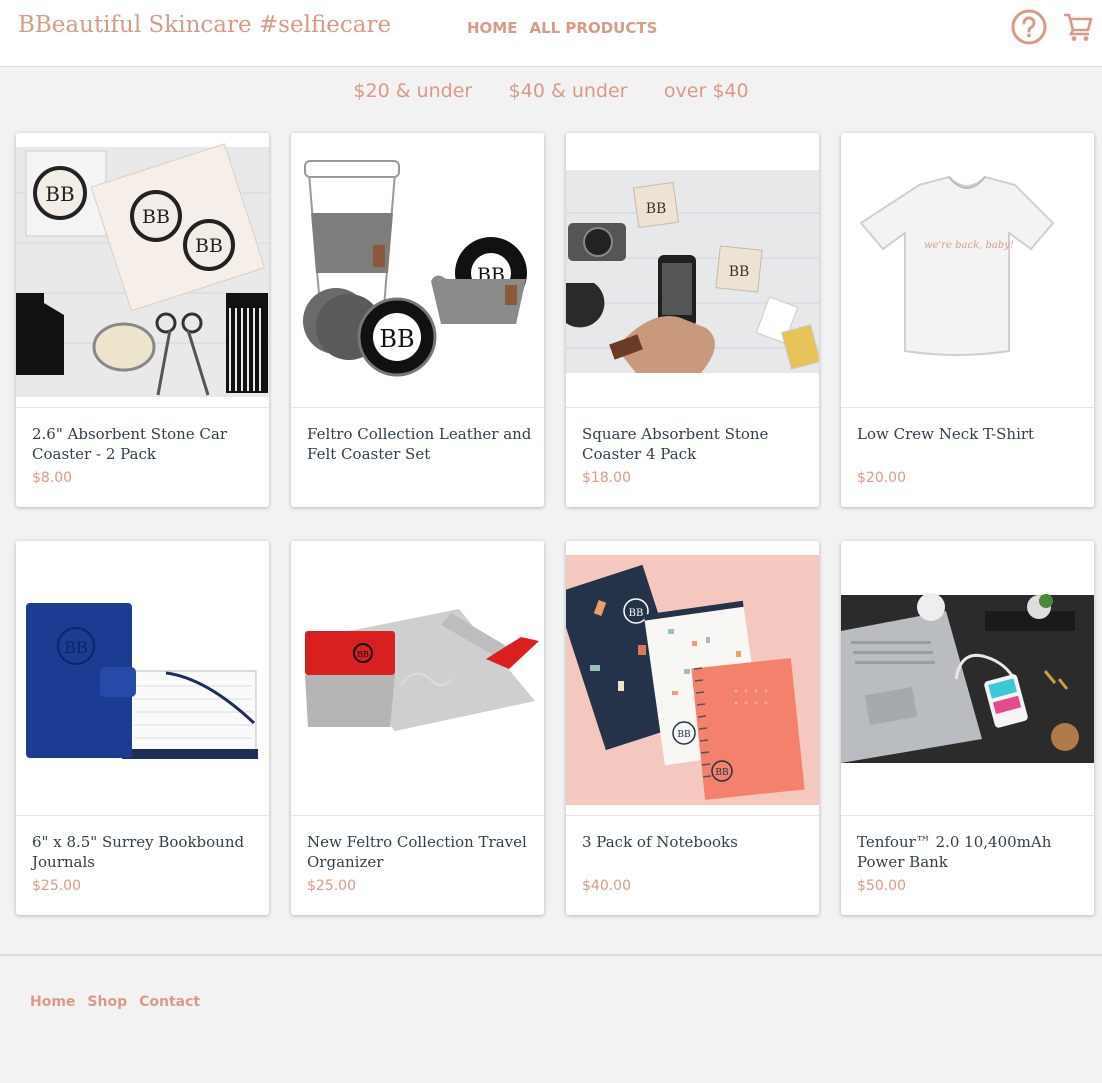  Describe the element at coordinates (969, 852) in the screenshot. I see `product-title: Tenfour™ 2.0 10,400mAh Power Bank` at that location.